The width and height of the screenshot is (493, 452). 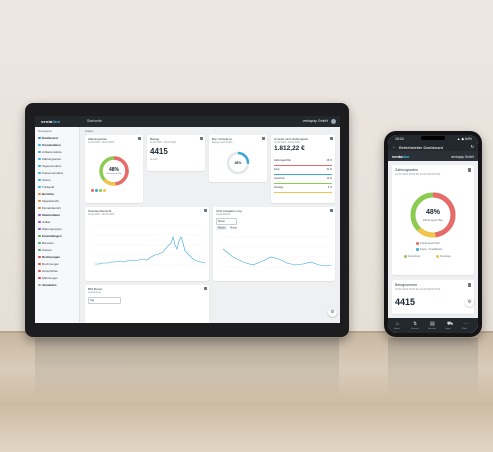 What do you see at coordinates (187, 368) in the screenshot?
I see `tablet-reflection` at bounding box center [187, 368].